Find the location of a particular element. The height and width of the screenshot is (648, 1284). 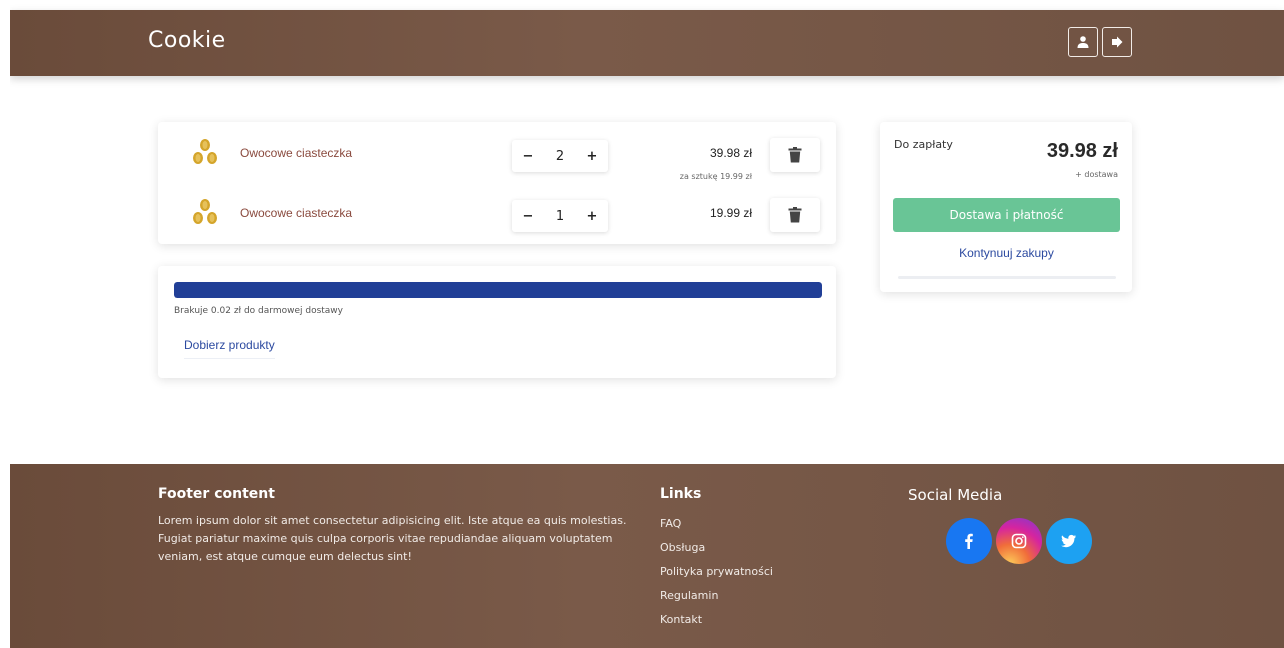

divider is located at coordinates (1007, 277).